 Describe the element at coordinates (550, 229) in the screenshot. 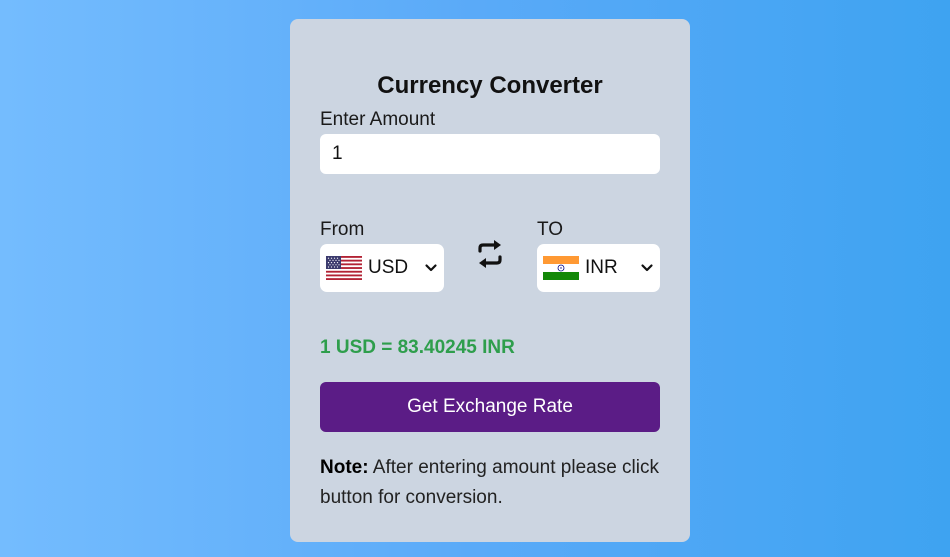

I see `to-label: TO` at that location.